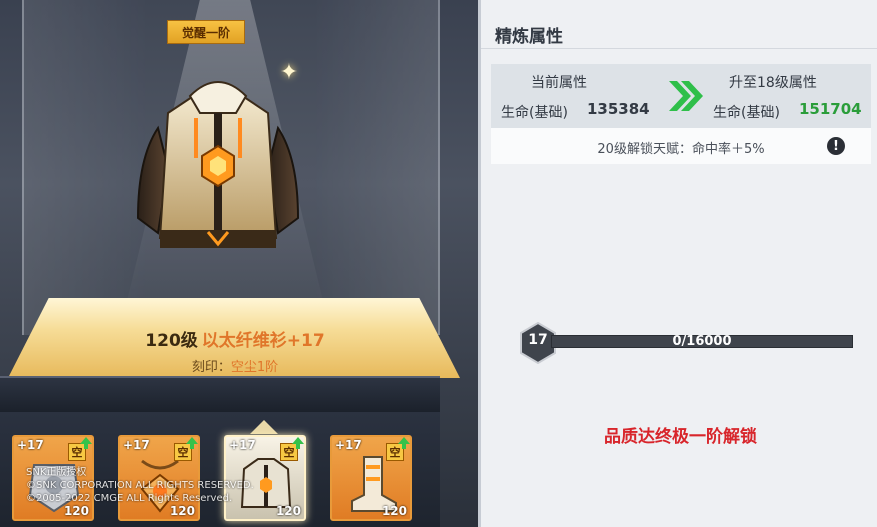 The width and height of the screenshot is (877, 527). What do you see at coordinates (702, 341) in the screenshot?
I see `progress-text: 0/16000` at bounding box center [702, 341].